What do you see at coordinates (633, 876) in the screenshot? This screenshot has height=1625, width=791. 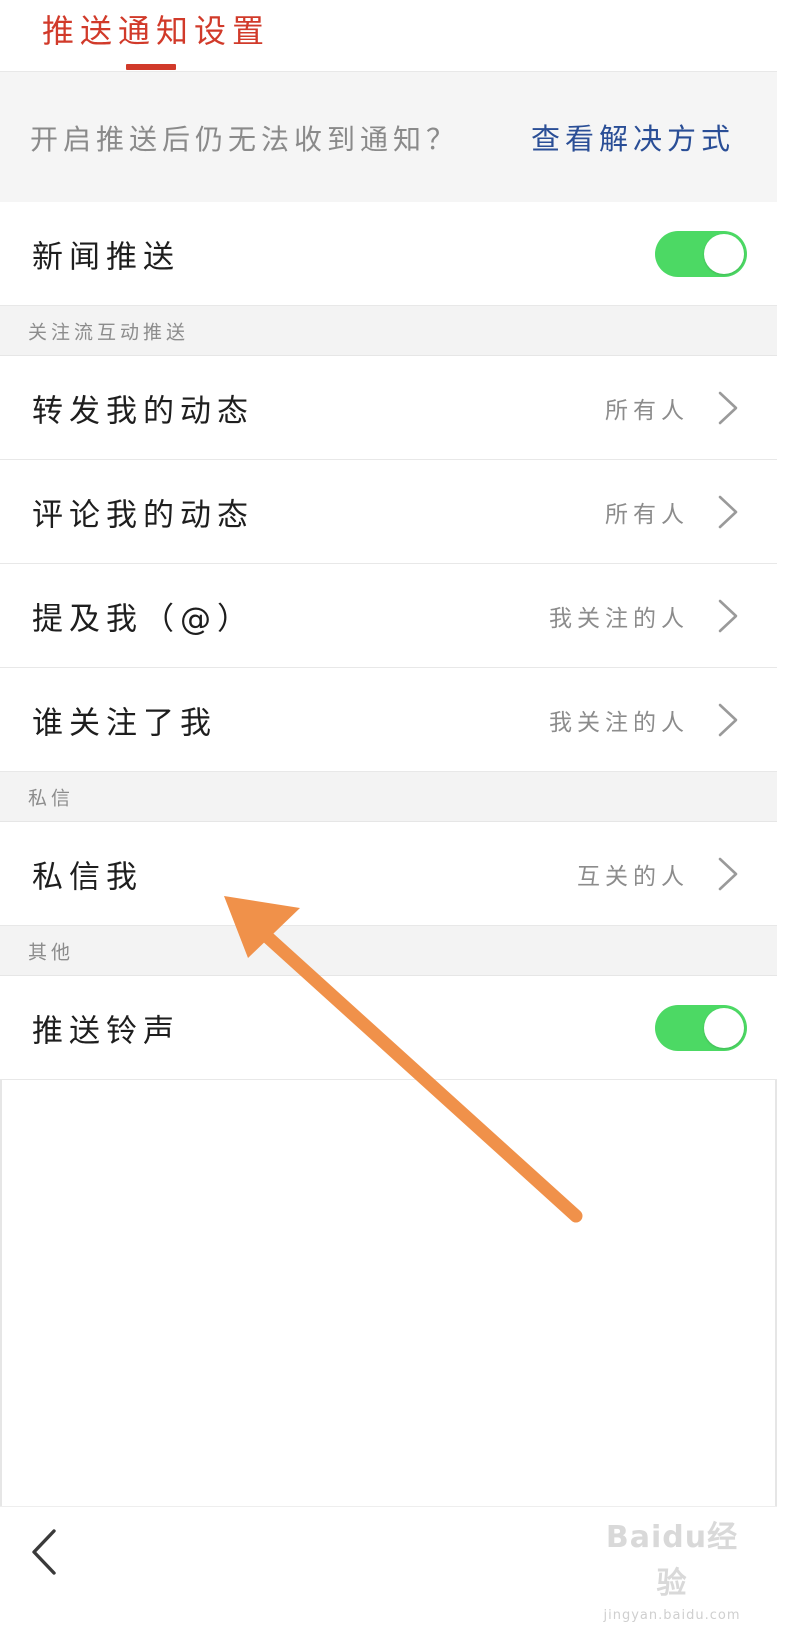 I see `dm-value: 互关的人` at bounding box center [633, 876].